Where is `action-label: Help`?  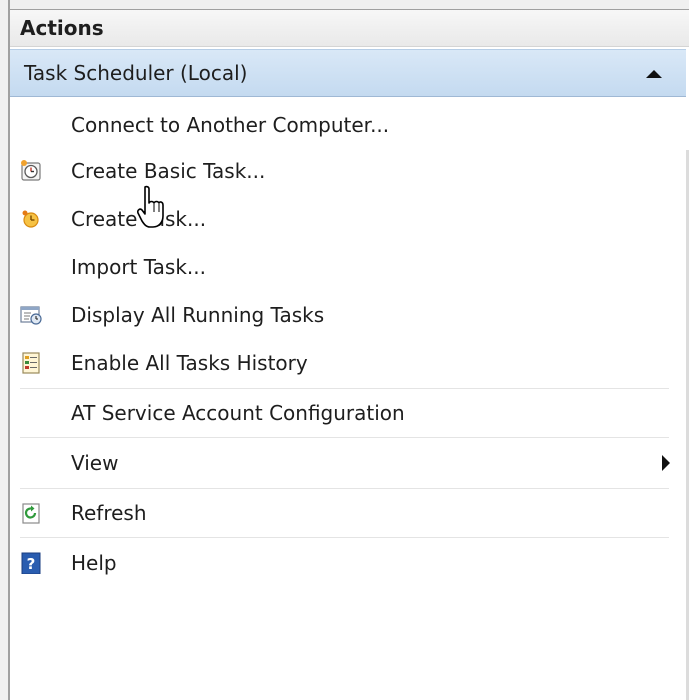 action-label: Help is located at coordinates (94, 563).